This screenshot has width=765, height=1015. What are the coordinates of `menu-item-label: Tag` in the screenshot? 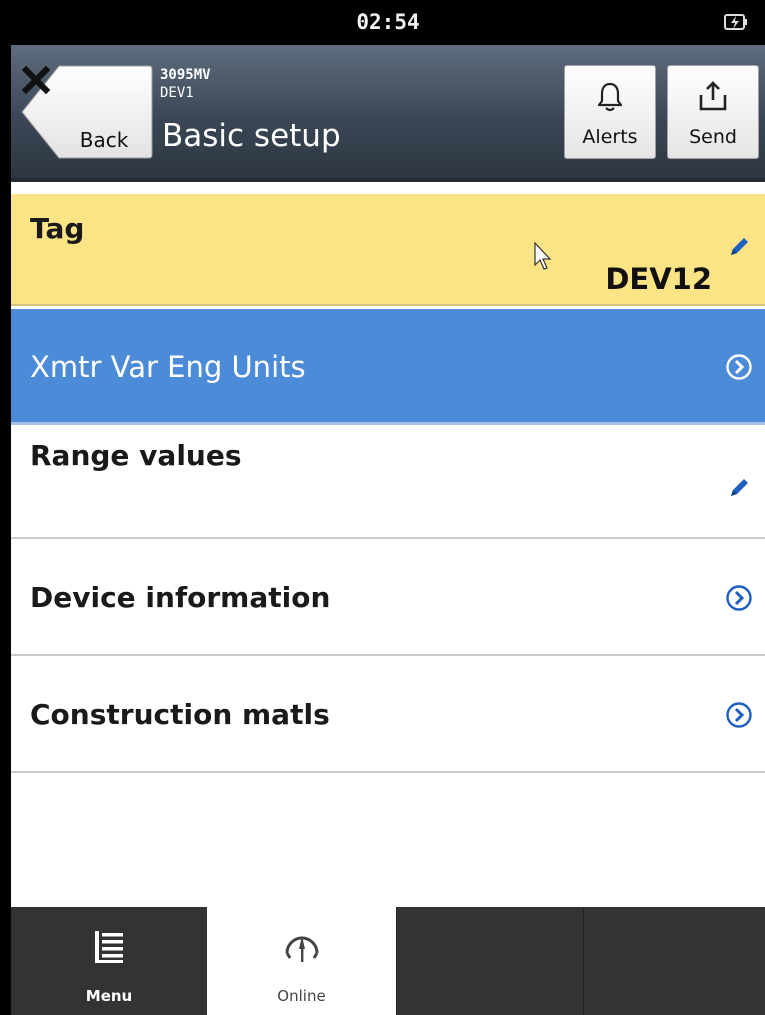 It's located at (57, 228).